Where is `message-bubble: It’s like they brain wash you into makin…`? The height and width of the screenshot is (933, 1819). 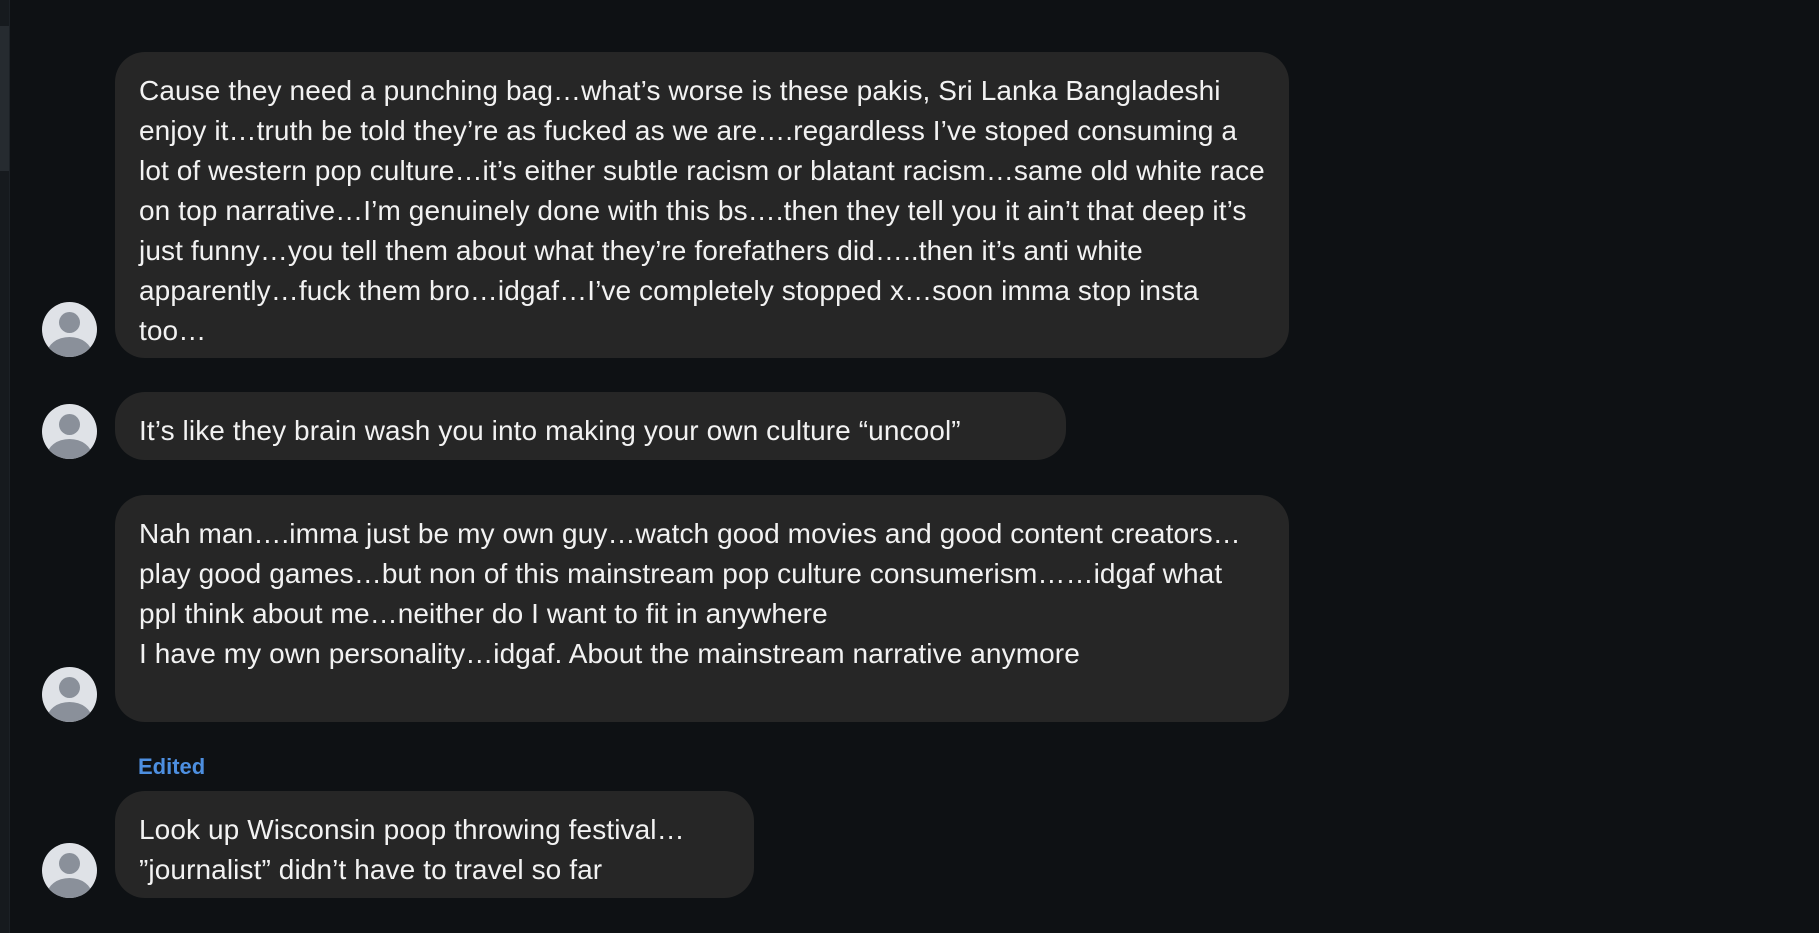 message-bubble: It’s like they brain wash you into makin… is located at coordinates (590, 426).